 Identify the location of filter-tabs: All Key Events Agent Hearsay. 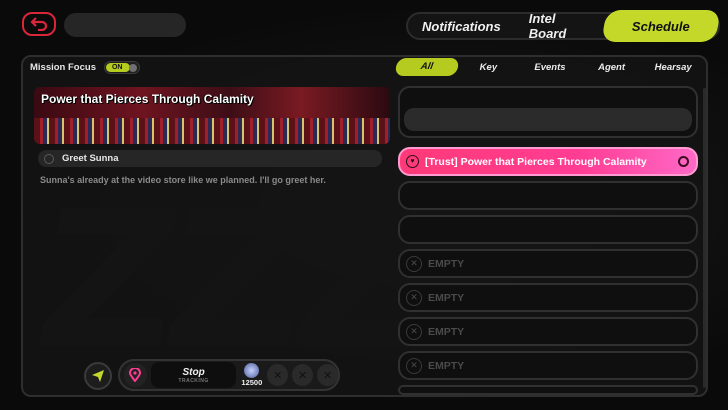
(549, 67).